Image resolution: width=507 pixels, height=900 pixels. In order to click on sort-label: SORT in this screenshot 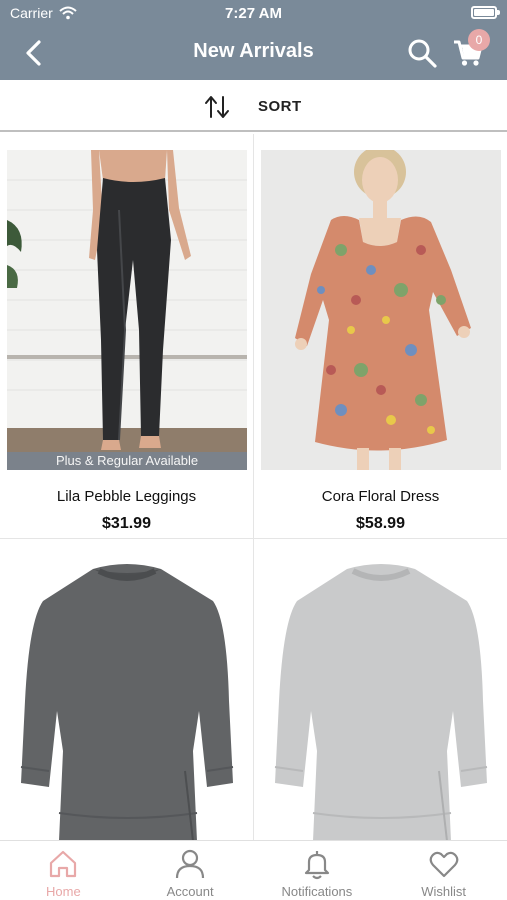, I will do `click(280, 106)`.